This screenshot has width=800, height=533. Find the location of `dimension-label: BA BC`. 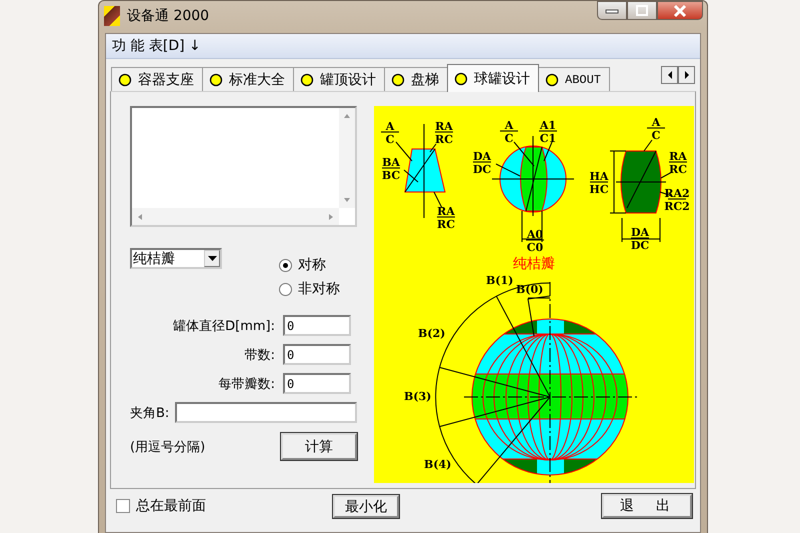

dimension-label: BA BC is located at coordinates (391, 169).